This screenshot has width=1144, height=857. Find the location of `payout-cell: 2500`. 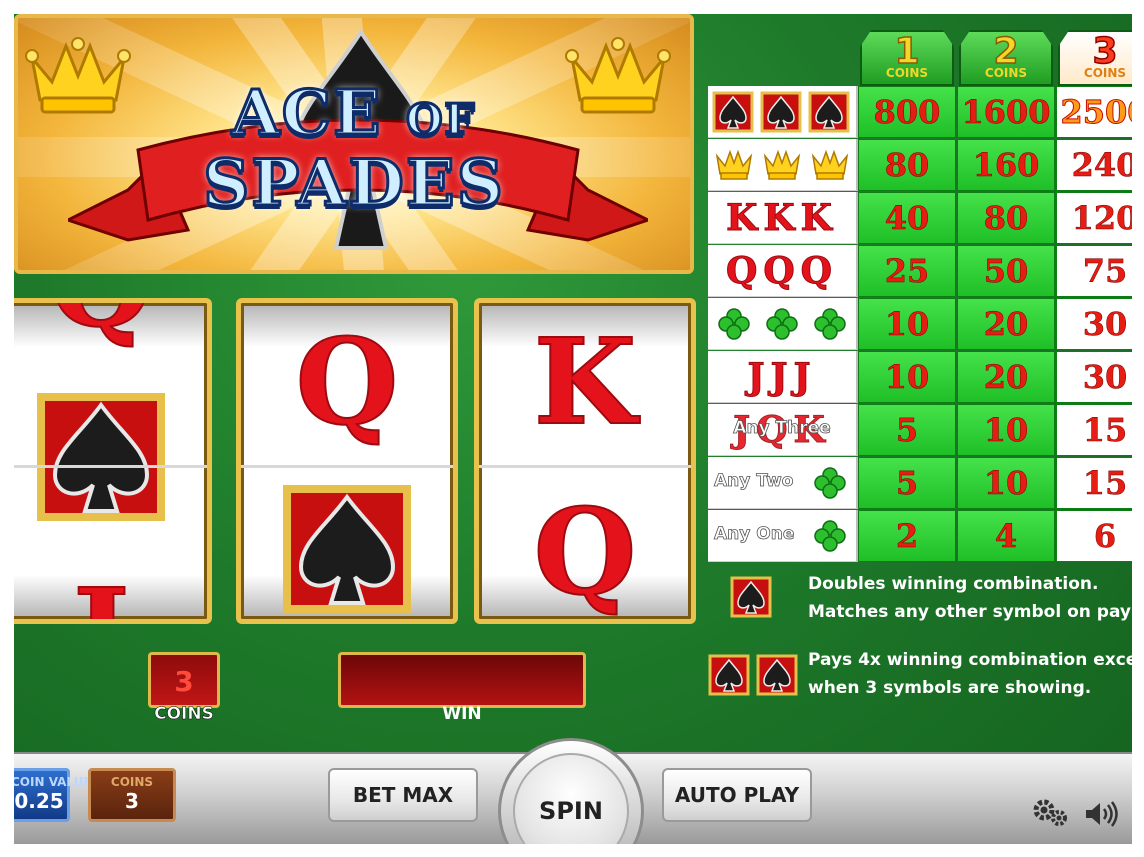

payout-cell: 2500 is located at coordinates (1094, 112).